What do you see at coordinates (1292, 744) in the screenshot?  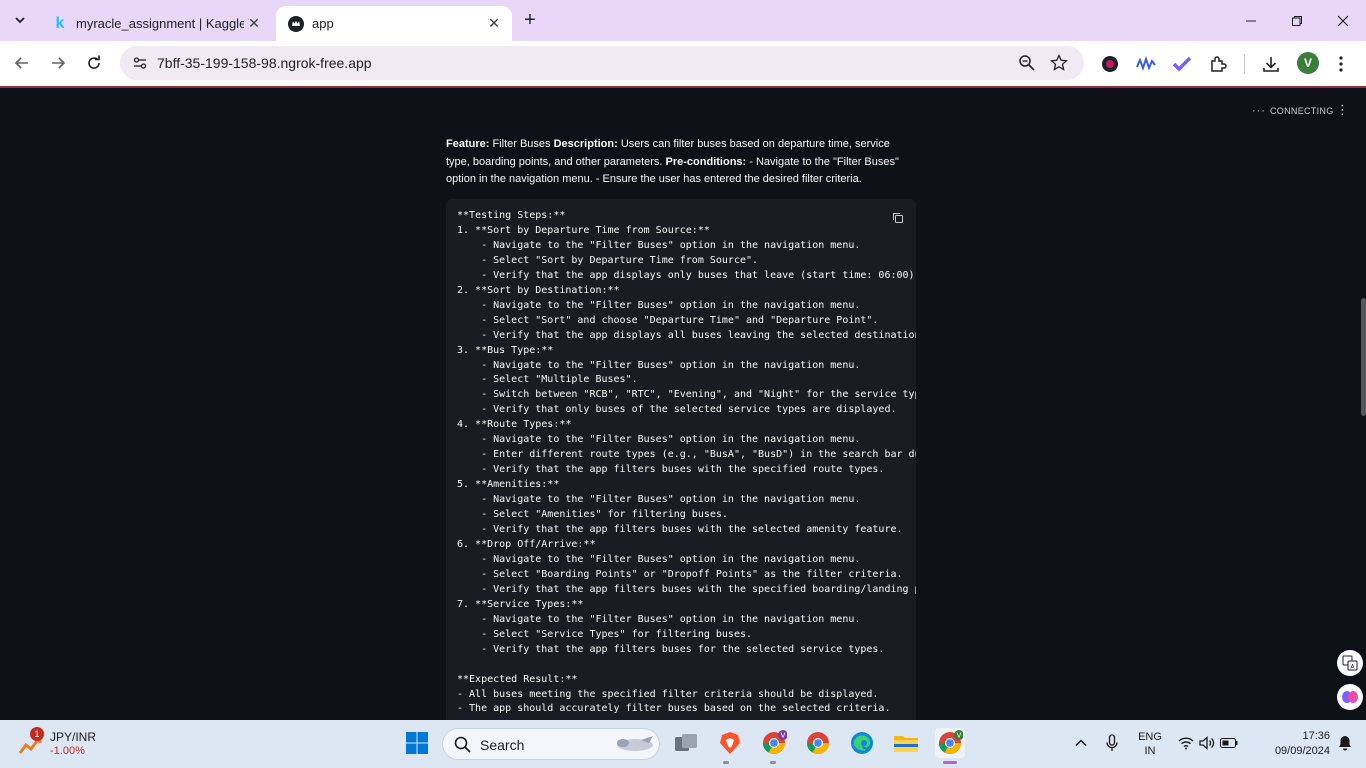 I see `system-clock: 17:36 09/09/2024` at bounding box center [1292, 744].